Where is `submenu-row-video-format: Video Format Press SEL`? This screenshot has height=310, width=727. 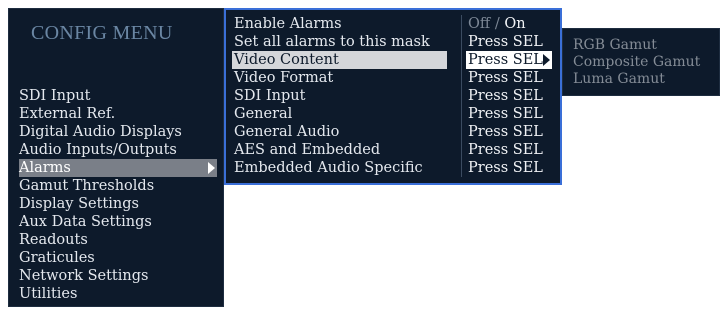
submenu-row-video-format: Video Format Press SEL is located at coordinates (395, 78).